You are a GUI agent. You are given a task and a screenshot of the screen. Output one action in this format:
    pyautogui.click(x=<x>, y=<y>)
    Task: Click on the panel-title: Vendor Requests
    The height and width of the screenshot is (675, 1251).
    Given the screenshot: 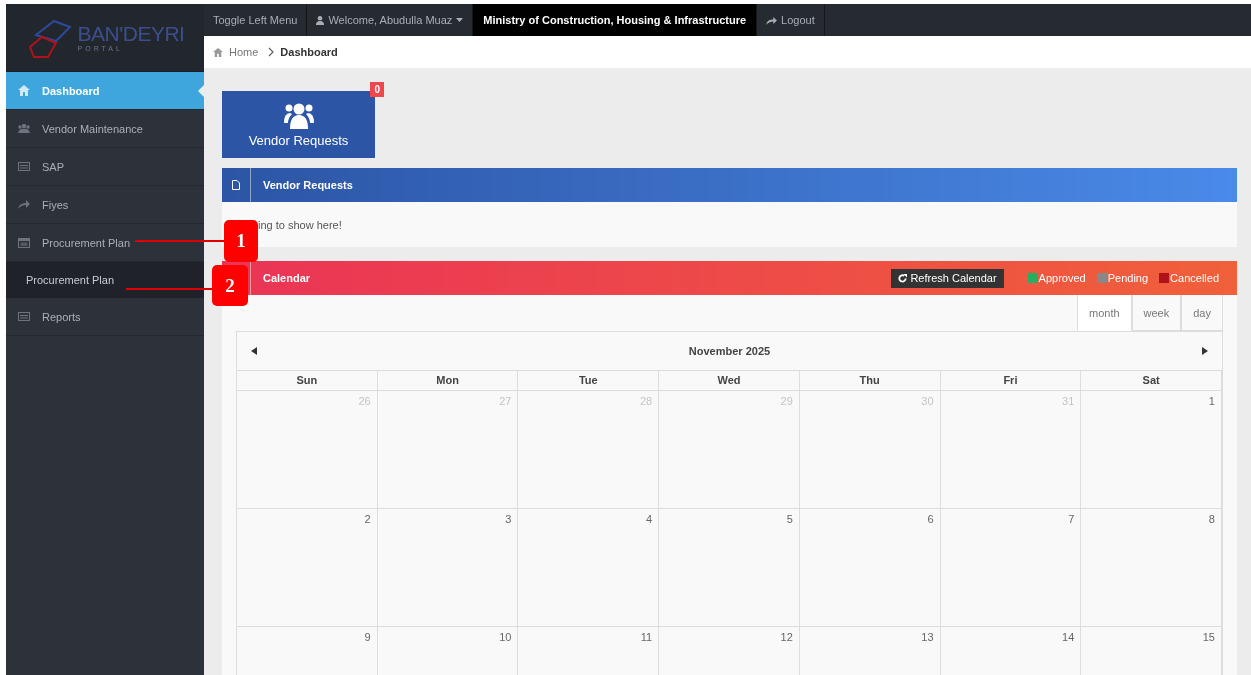 What is the action you would take?
    pyautogui.click(x=307, y=185)
    